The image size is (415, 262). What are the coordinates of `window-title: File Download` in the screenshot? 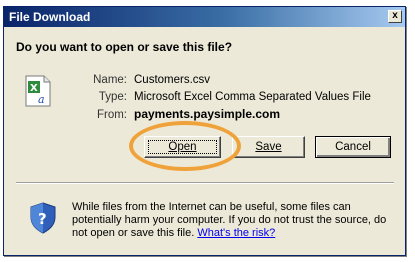 It's located at (50, 17).